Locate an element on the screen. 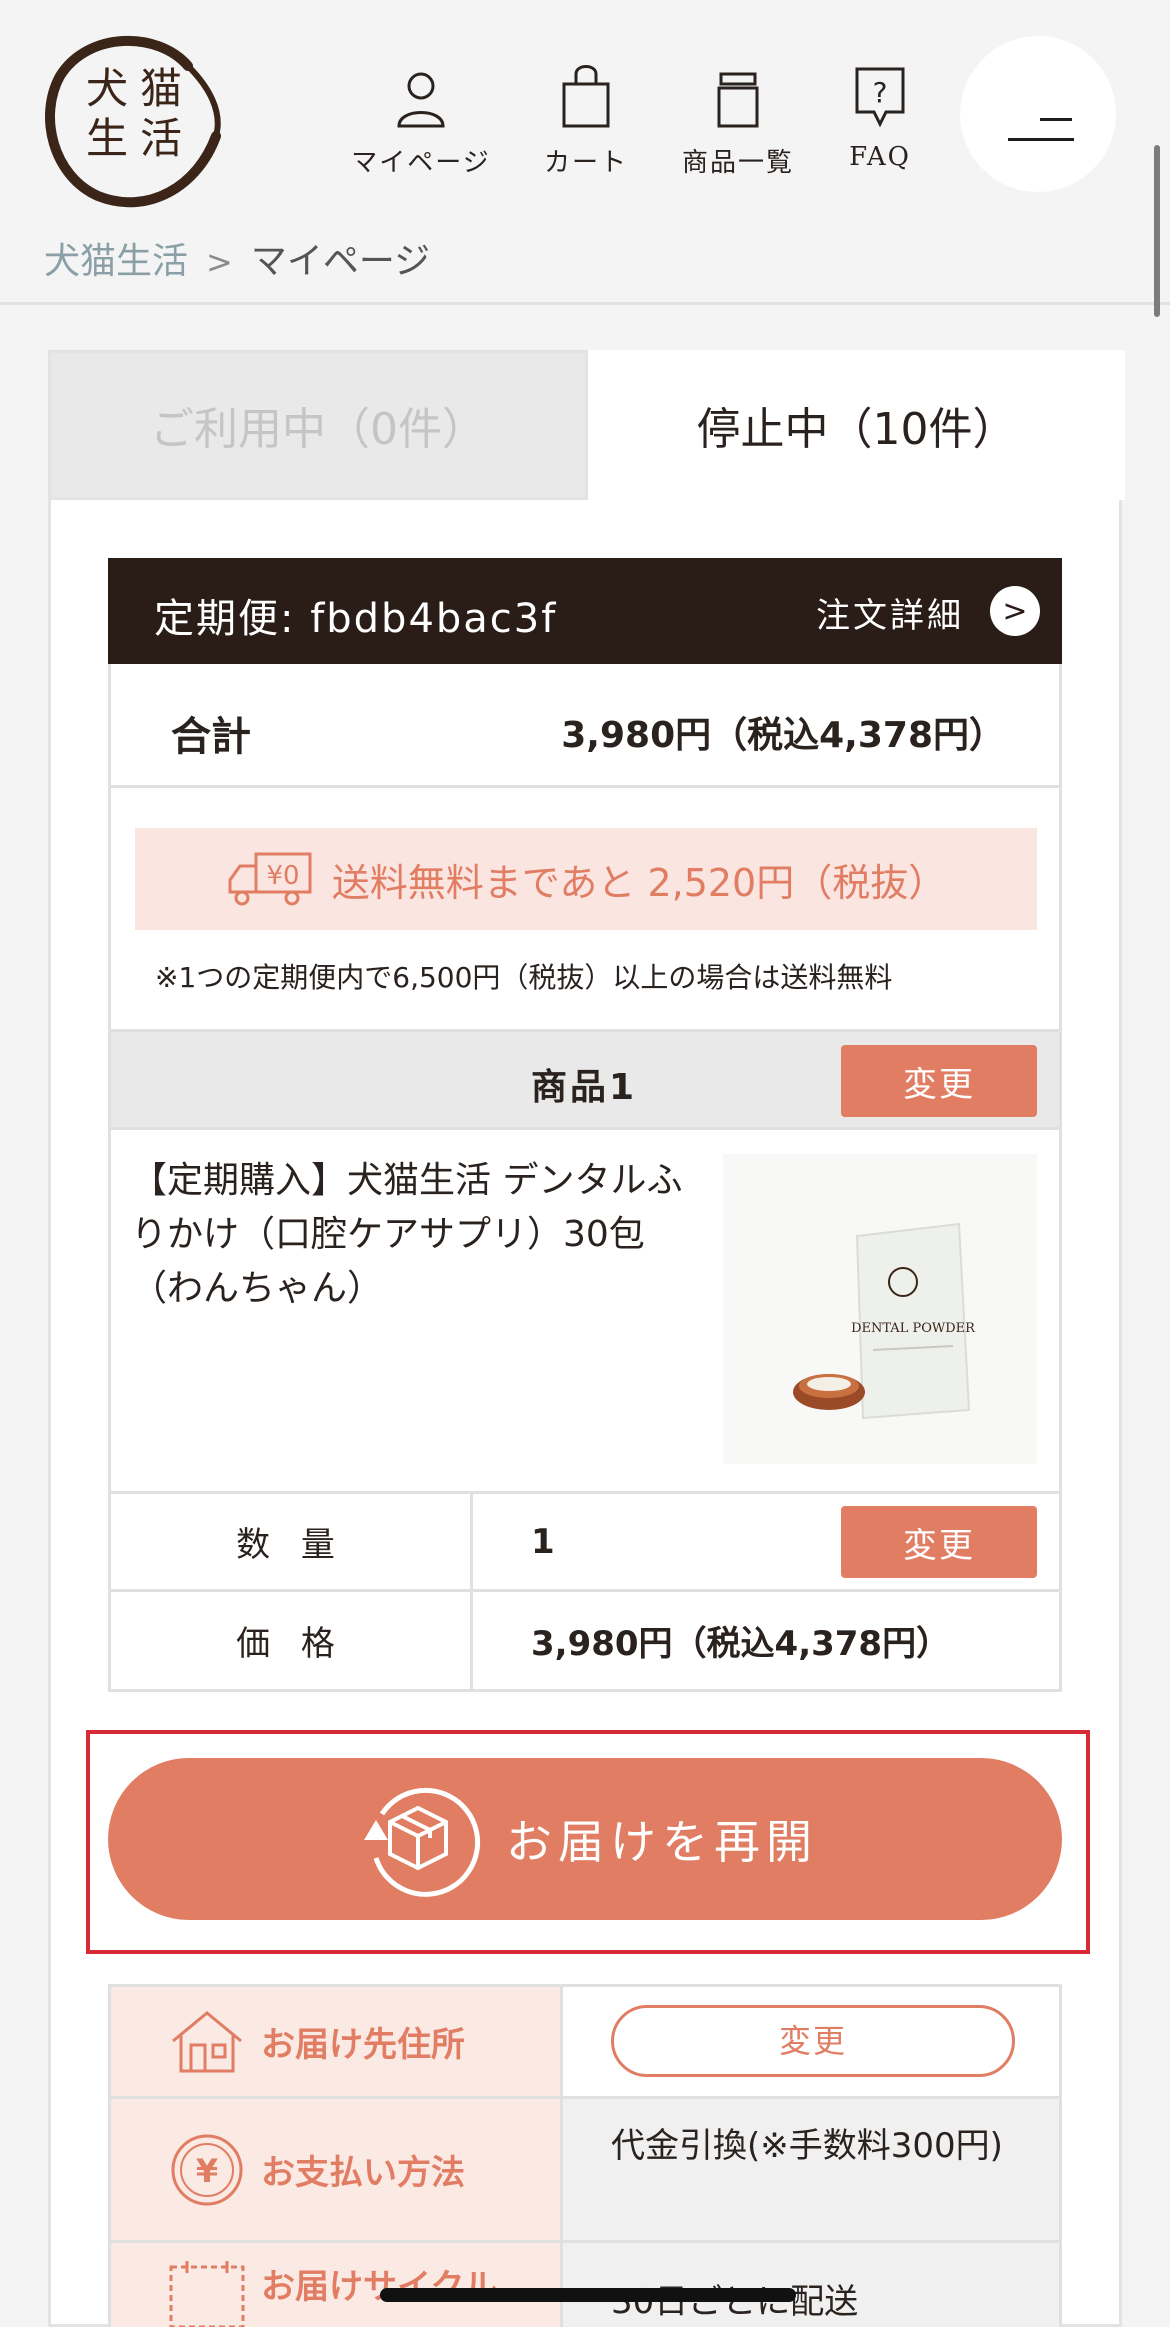  hamburger-icon-bar is located at coordinates (1041, 139).